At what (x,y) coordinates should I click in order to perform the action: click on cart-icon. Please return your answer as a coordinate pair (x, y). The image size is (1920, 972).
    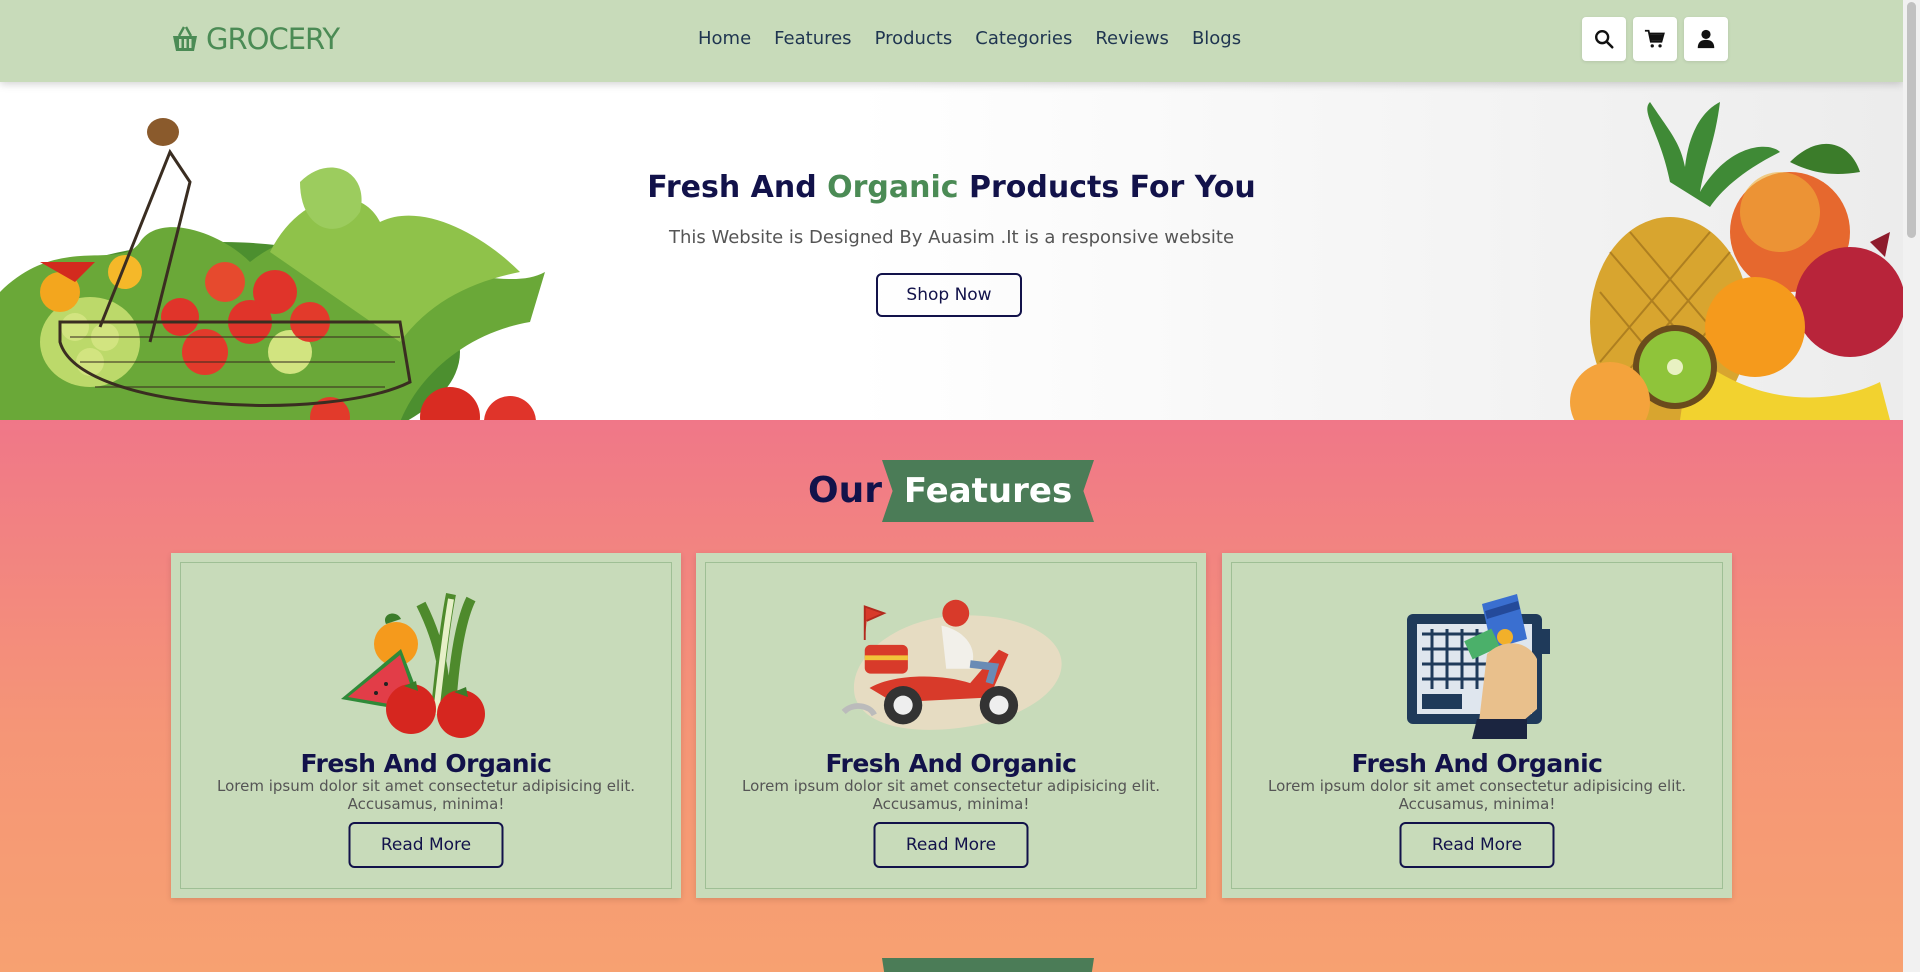
    Looking at the image, I should click on (1654, 38).